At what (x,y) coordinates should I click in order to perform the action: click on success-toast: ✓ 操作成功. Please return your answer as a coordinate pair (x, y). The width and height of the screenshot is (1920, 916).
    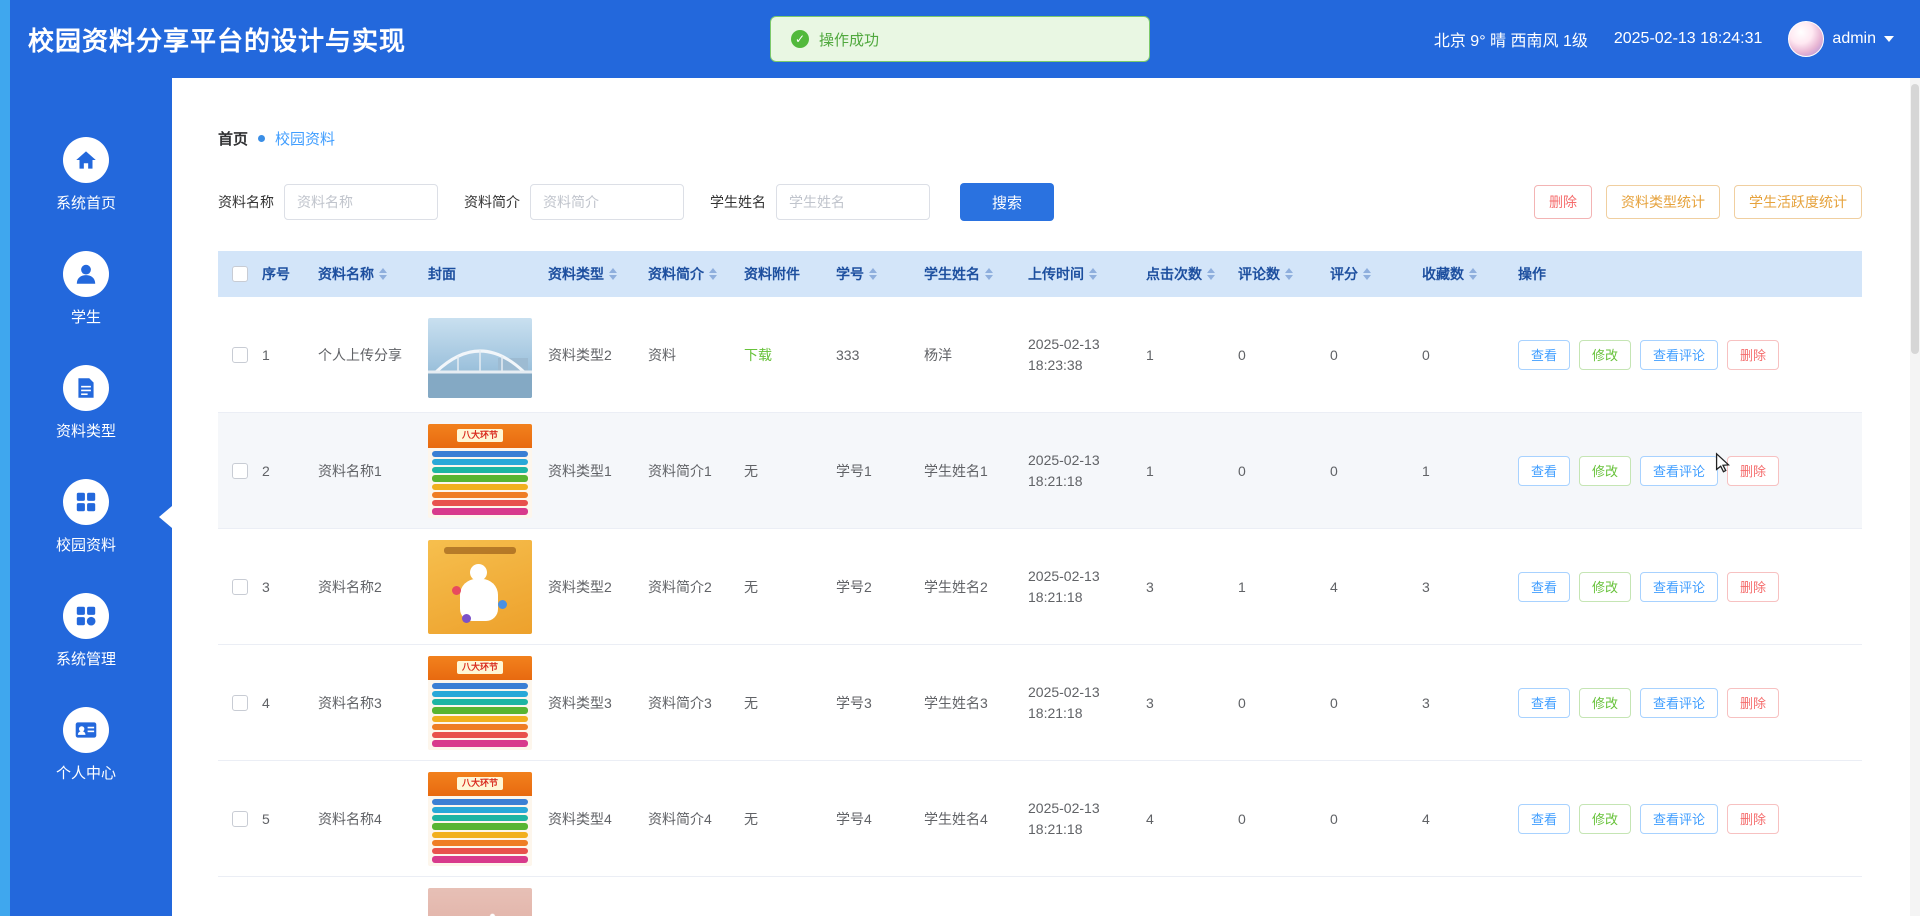
    Looking at the image, I should click on (960, 39).